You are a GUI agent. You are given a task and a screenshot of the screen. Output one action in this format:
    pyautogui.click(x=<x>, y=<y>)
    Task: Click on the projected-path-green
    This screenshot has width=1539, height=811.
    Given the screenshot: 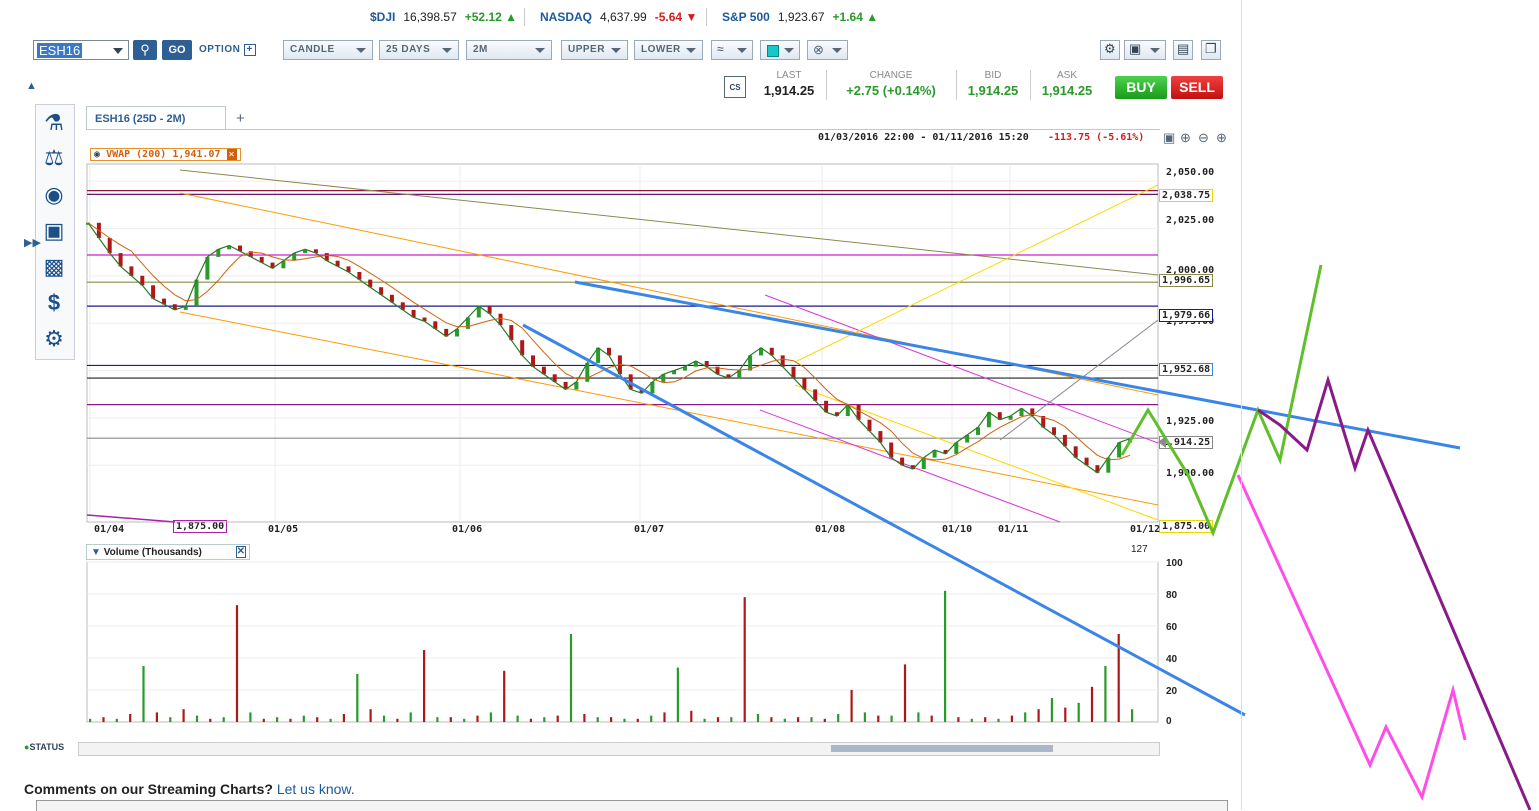 What is the action you would take?
    pyautogui.click(x=1221, y=401)
    